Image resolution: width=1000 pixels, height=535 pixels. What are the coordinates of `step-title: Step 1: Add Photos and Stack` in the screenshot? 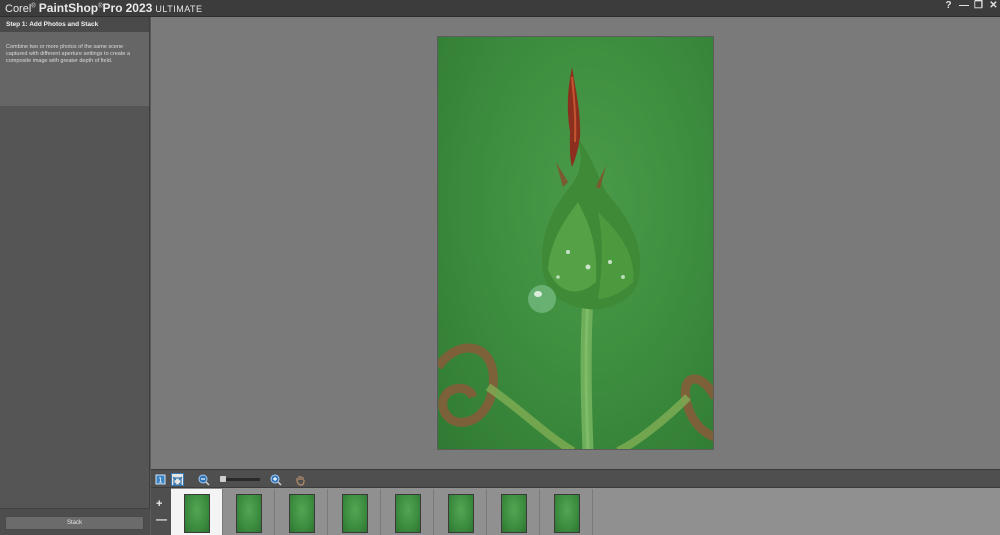 It's located at (74, 24).